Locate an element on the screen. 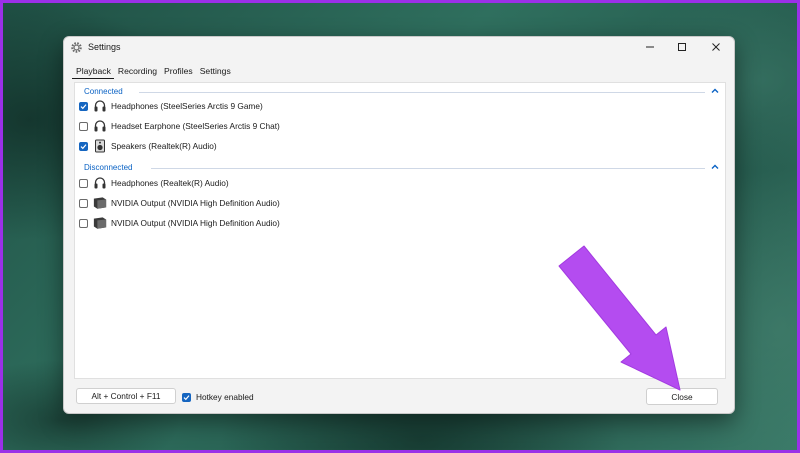 Image resolution: width=800 pixels, height=453 pixels. group-title: Disconnected is located at coordinates (108, 167).